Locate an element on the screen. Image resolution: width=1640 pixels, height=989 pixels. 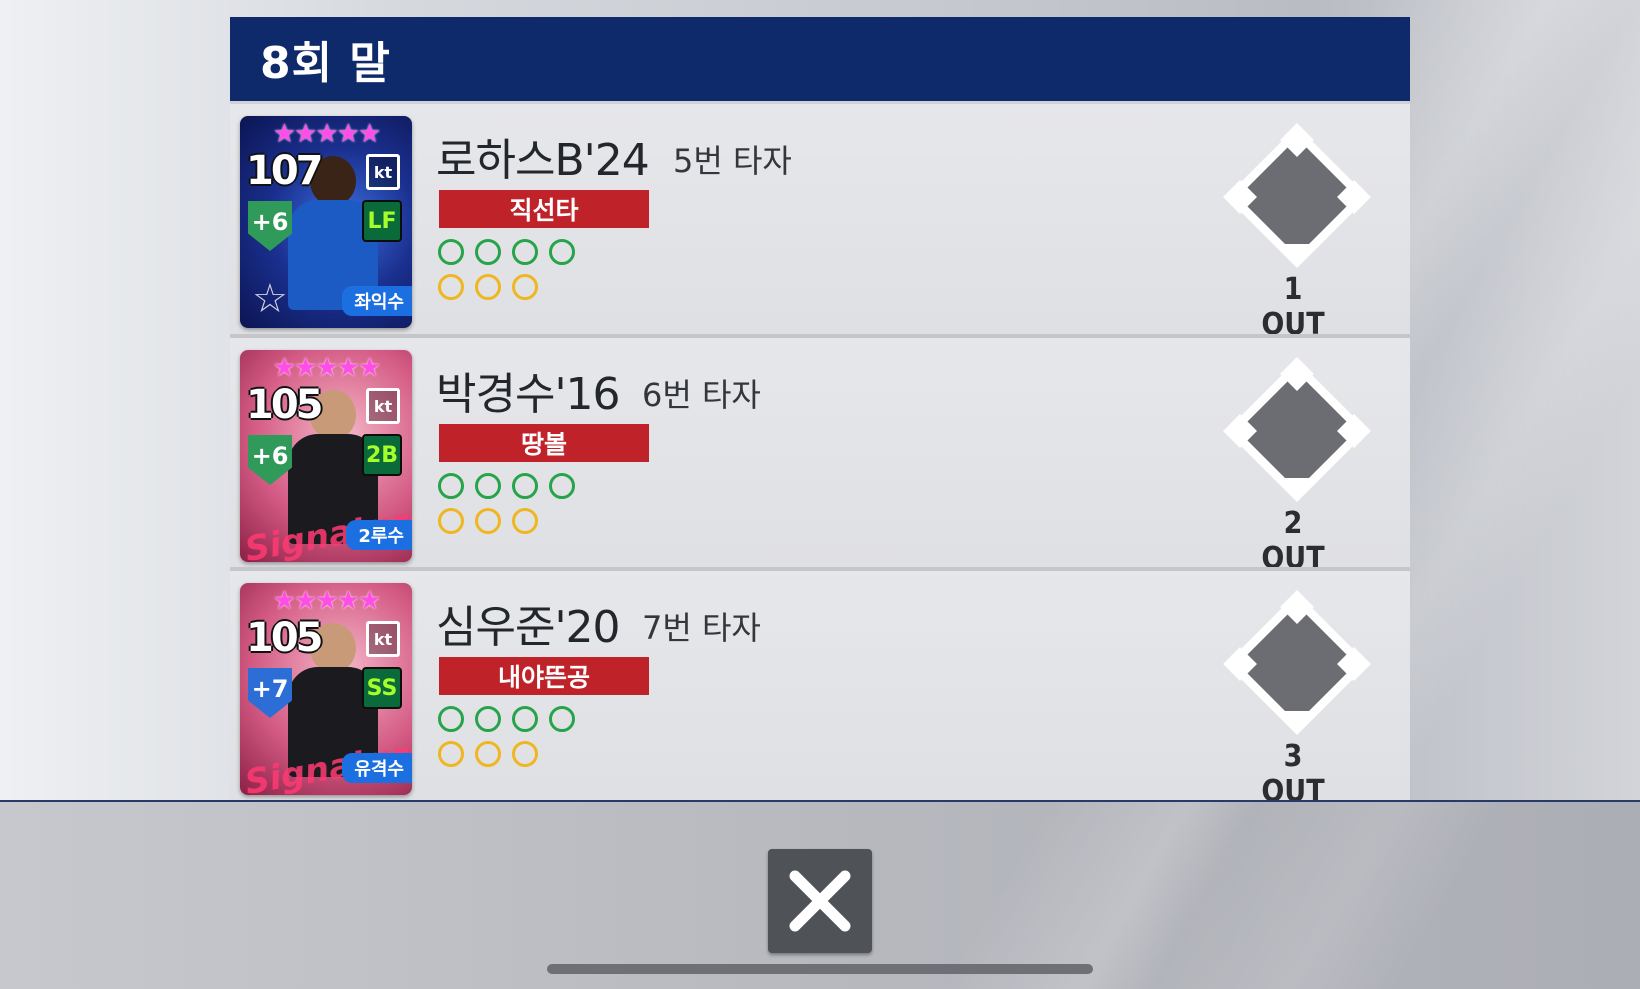
home-indicator is located at coordinates (820, 969).